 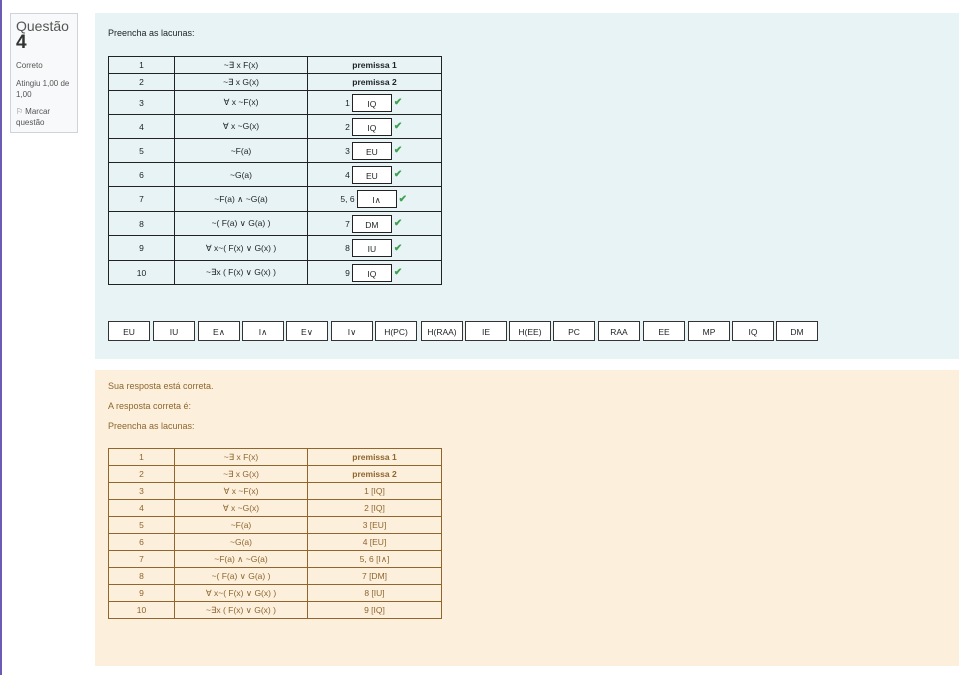 I want to click on proof-row: 6 ~G(a) 4 EU ✔, so click(x=275, y=174).